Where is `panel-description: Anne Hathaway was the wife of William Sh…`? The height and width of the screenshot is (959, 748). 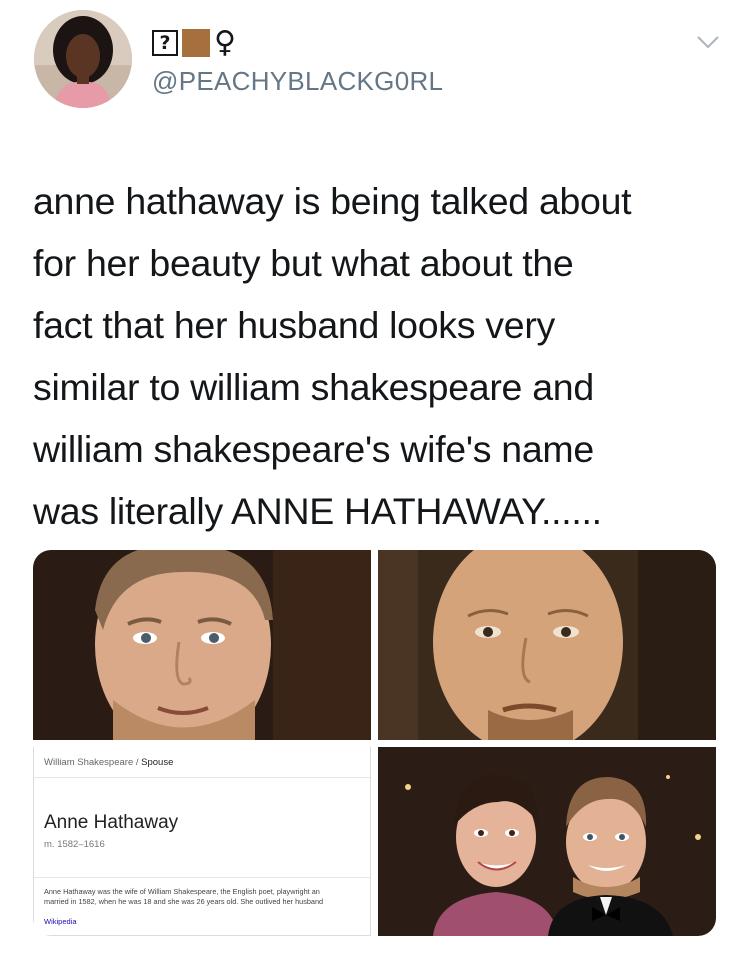 panel-description: Anne Hathaway was the wife of William Sh… is located at coordinates (207, 897).